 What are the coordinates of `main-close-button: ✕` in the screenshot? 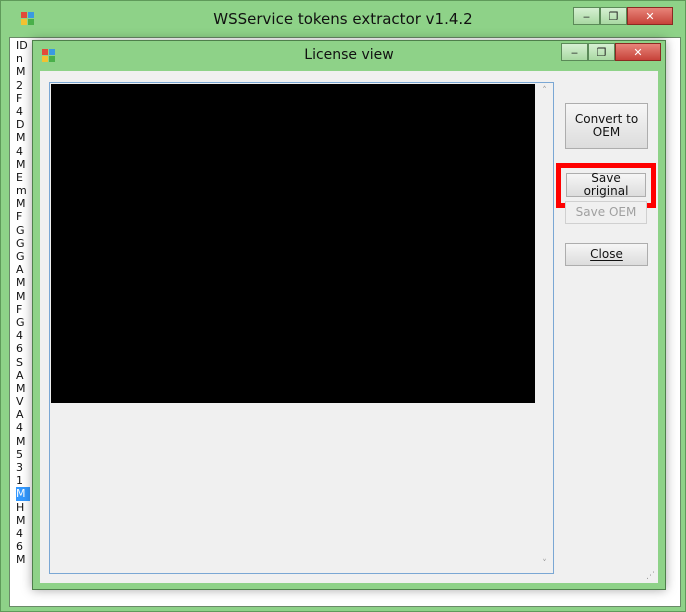 It's located at (650, 16).